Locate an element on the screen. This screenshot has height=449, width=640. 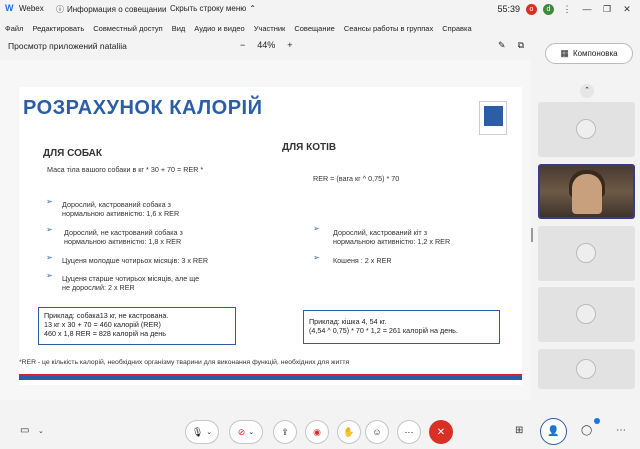
mute-button: 🎙 ⌄ is located at coordinates (202, 432).